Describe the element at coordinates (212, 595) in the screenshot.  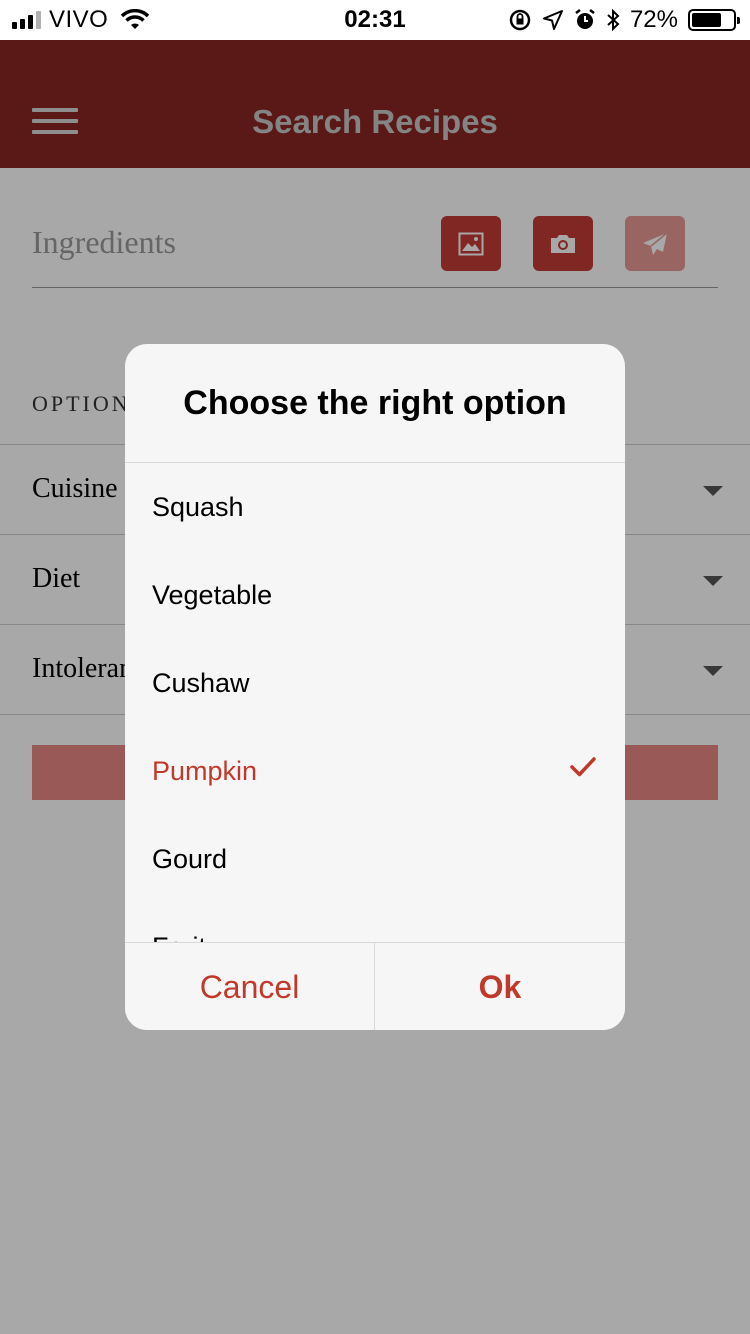
I see `option-label: Vegetable` at that location.